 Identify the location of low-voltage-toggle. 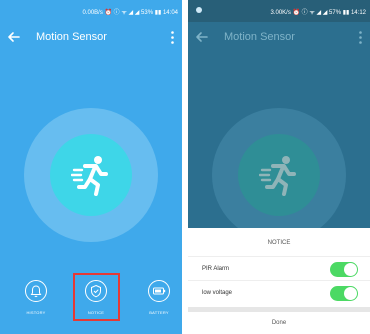
(344, 293).